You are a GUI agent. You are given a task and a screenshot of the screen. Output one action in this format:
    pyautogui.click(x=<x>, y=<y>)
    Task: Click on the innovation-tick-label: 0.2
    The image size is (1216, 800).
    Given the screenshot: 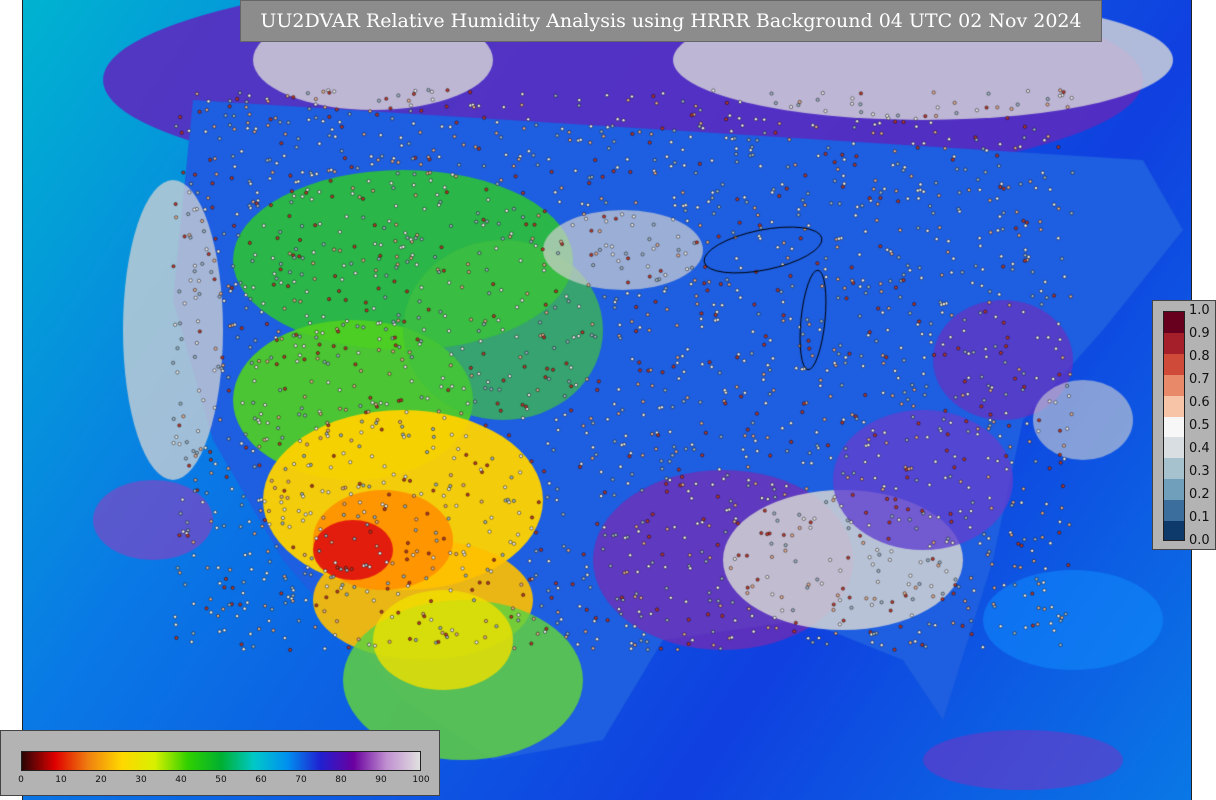 What is the action you would take?
    pyautogui.click(x=1199, y=494)
    